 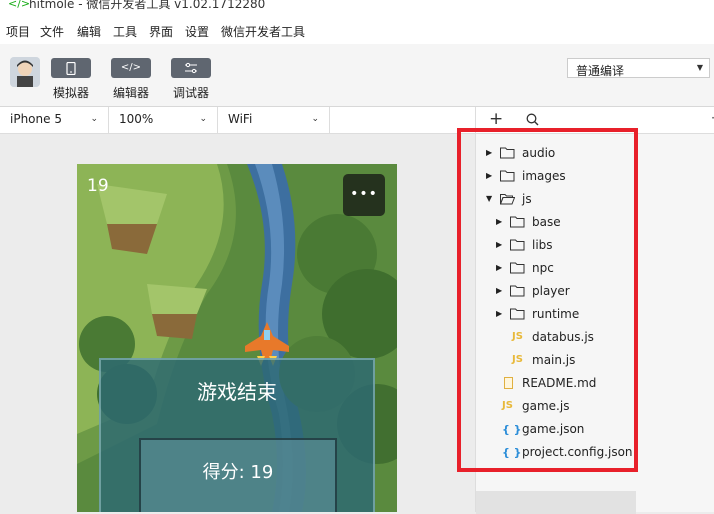 I want to click on debugger-button, so click(x=191, y=68).